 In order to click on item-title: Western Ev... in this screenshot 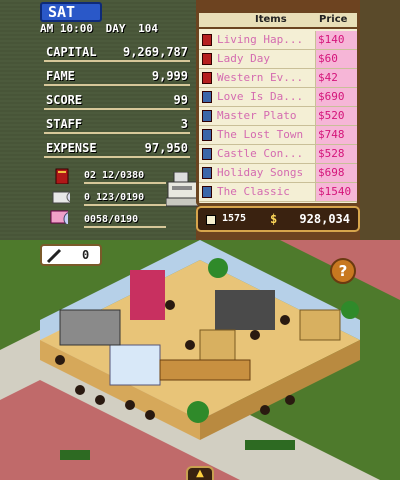, I will do `click(260, 77)`.